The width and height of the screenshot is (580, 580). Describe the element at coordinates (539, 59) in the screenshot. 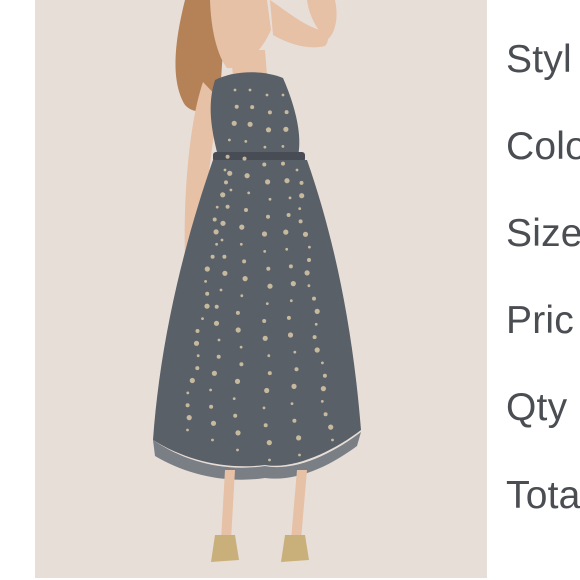

I see `style-label: Styl` at that location.